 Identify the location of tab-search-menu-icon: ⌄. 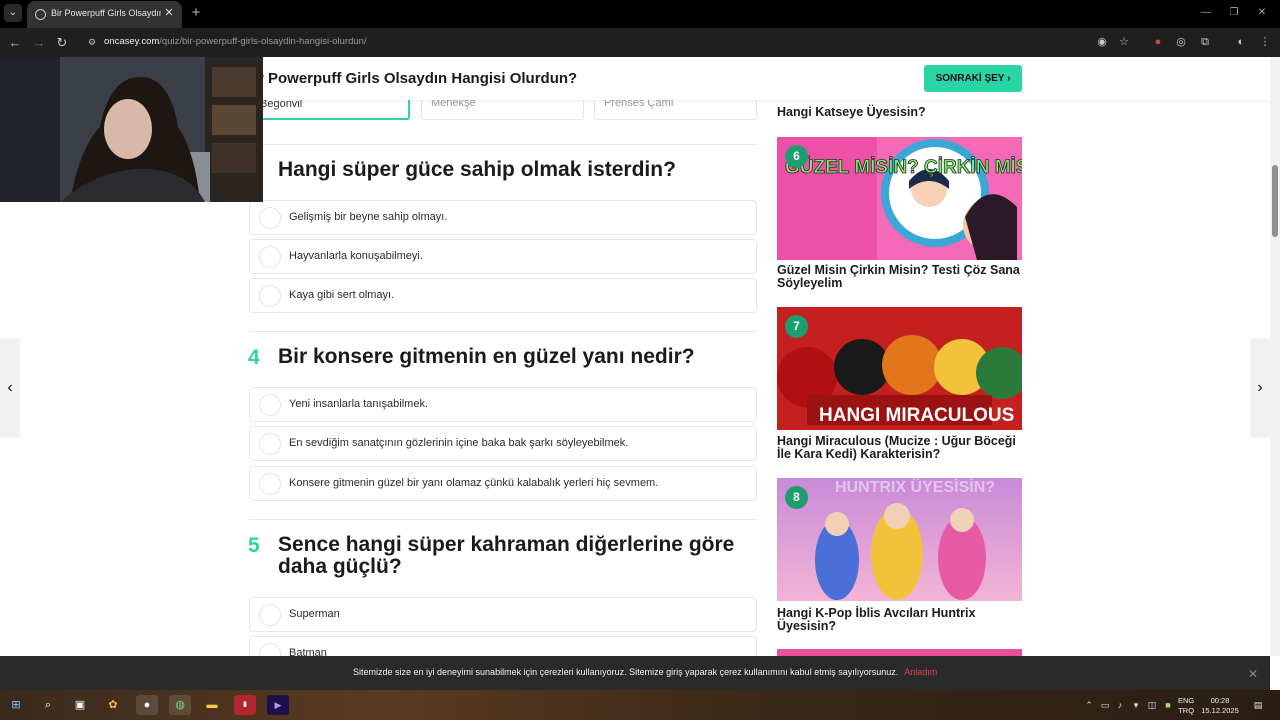
(13, 13).